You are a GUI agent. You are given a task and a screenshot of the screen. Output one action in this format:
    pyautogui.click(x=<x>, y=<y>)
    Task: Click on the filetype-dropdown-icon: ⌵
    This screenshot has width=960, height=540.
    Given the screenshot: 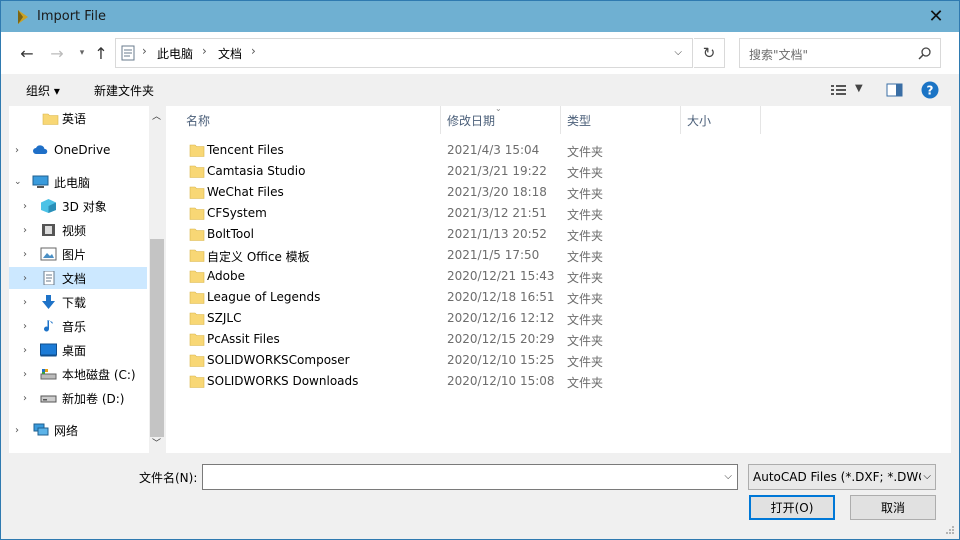 What is the action you would take?
    pyautogui.click(x=926, y=476)
    